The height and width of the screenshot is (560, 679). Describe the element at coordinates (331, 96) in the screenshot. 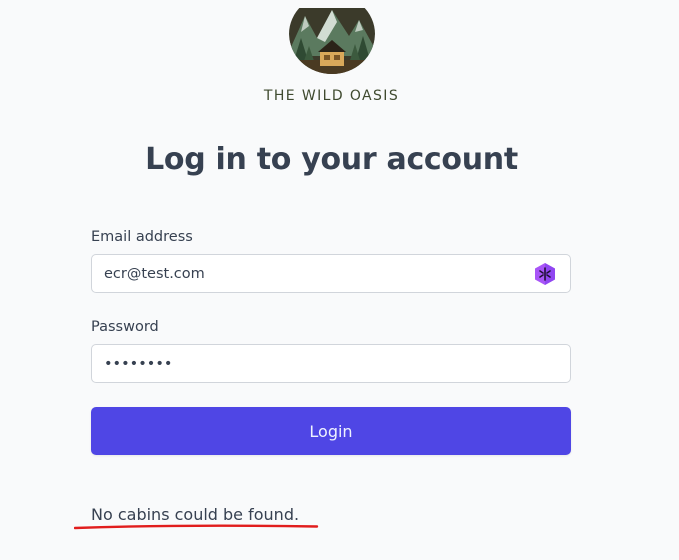

I see `brand-name: THE WILD OASIS` at that location.